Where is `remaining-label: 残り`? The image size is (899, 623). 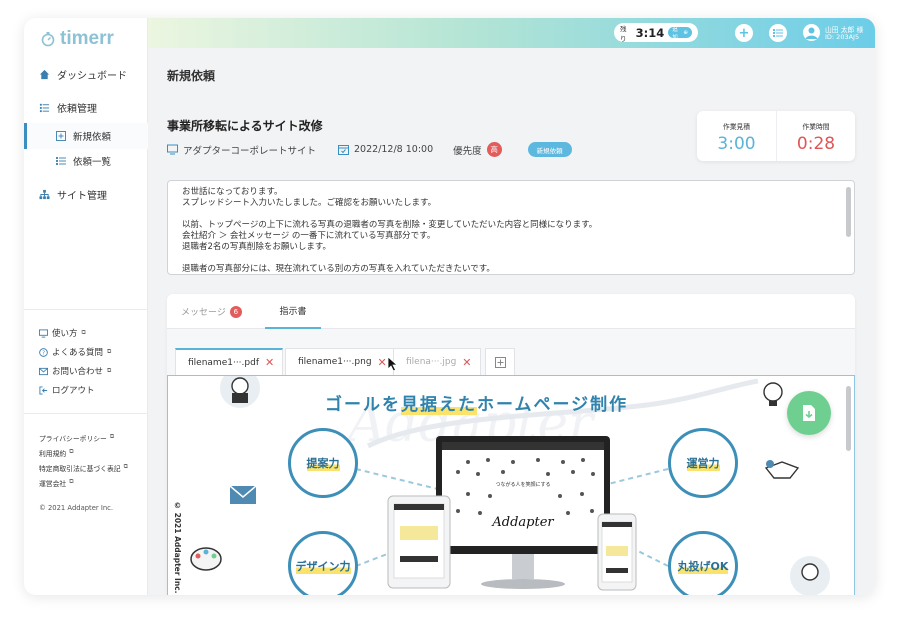
remaining-label: 残り is located at coordinates (623, 33).